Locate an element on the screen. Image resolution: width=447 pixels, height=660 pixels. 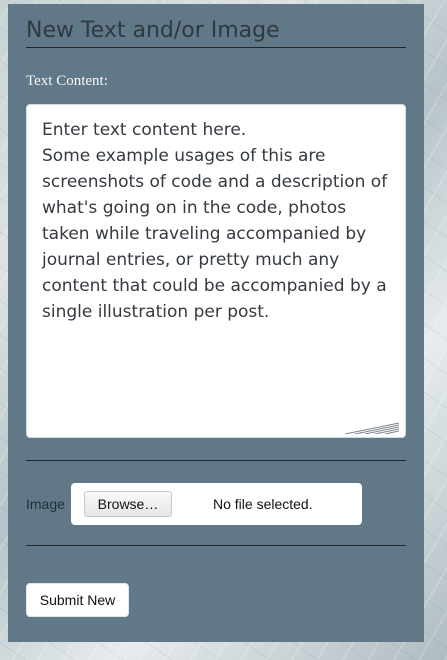
file-status: No file selected. is located at coordinates (263, 504).